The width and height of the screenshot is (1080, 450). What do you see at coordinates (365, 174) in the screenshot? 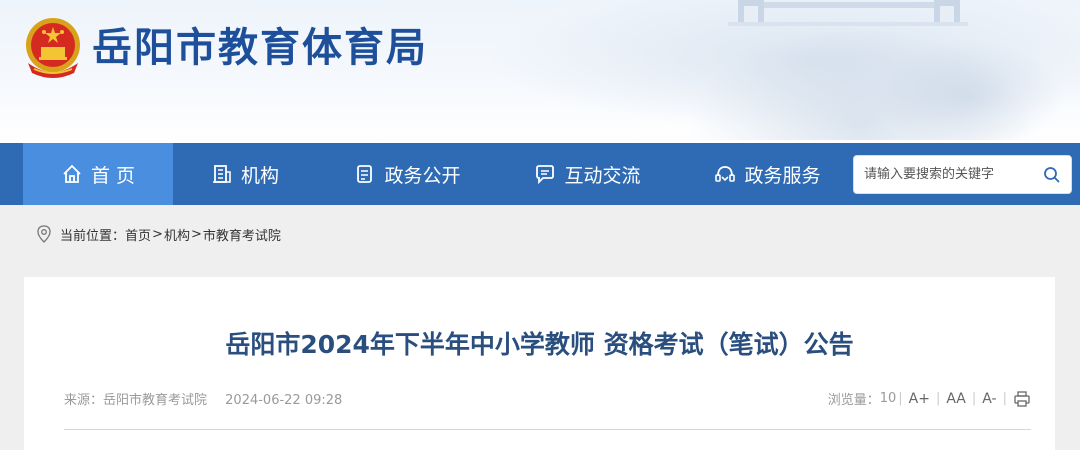
I see `document-icon` at bounding box center [365, 174].